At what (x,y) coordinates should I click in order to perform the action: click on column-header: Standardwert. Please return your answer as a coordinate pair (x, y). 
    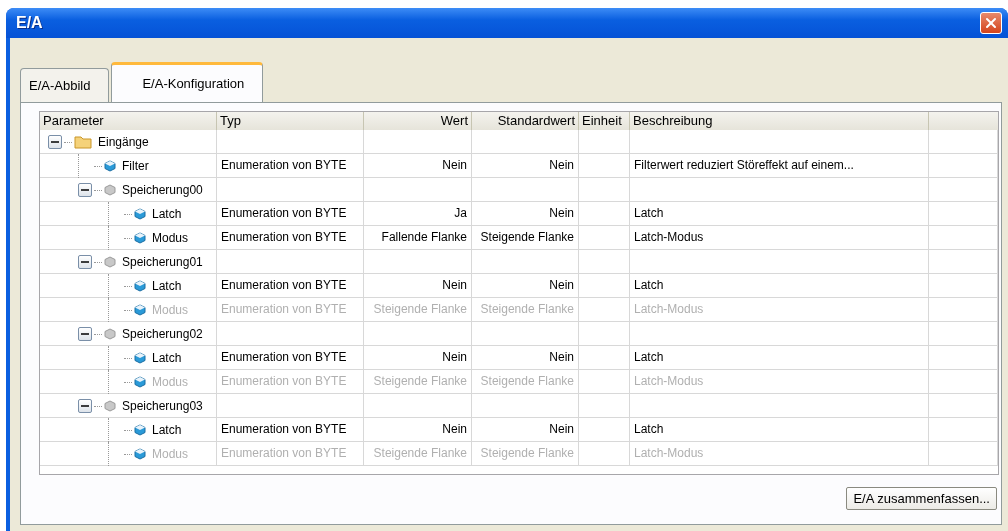
    Looking at the image, I should click on (525, 121).